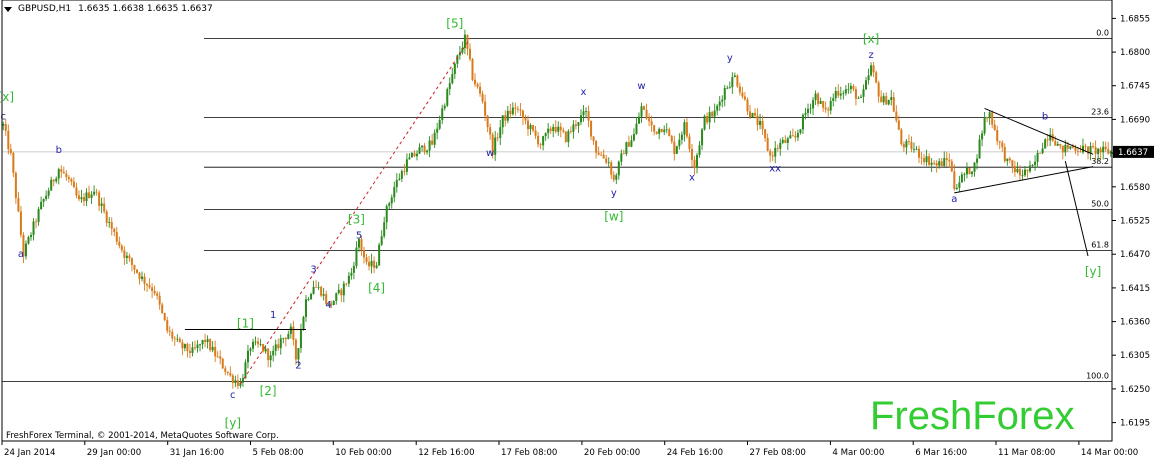  What do you see at coordinates (641, 86) in the screenshot?
I see `wave-label-minor: w` at bounding box center [641, 86].